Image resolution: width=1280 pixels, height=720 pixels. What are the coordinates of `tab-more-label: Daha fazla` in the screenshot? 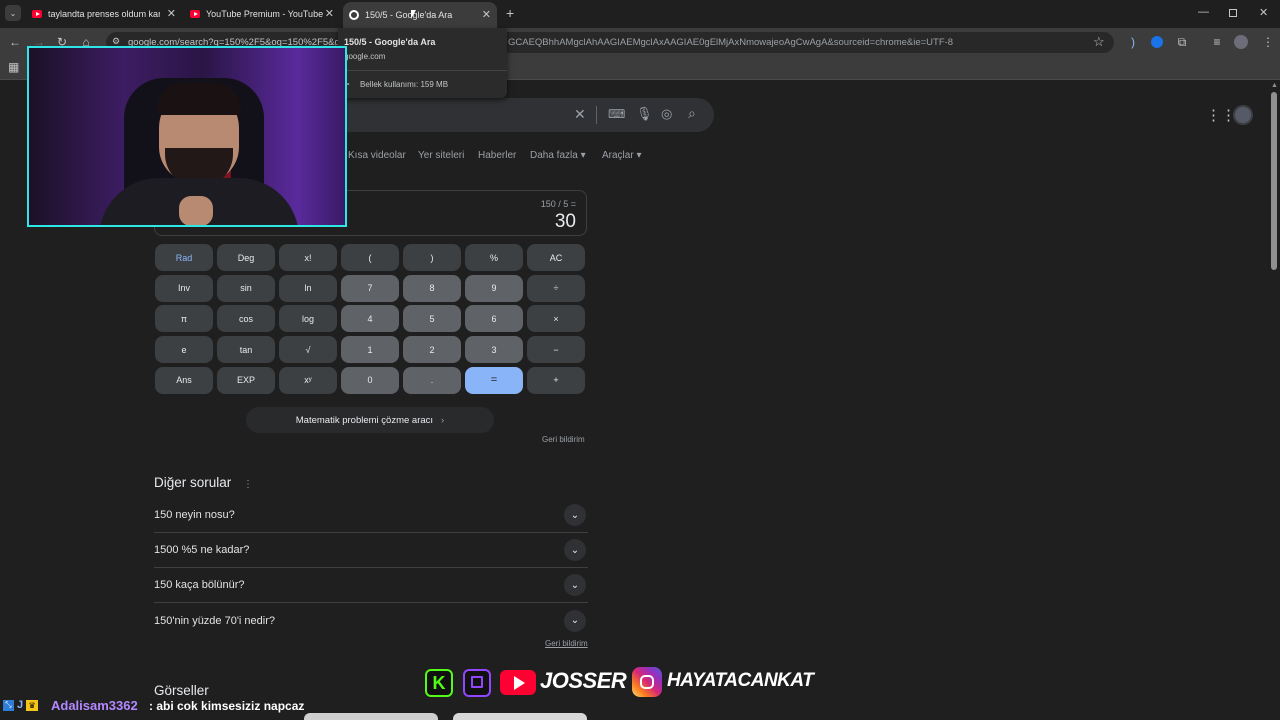 It's located at (554, 155).